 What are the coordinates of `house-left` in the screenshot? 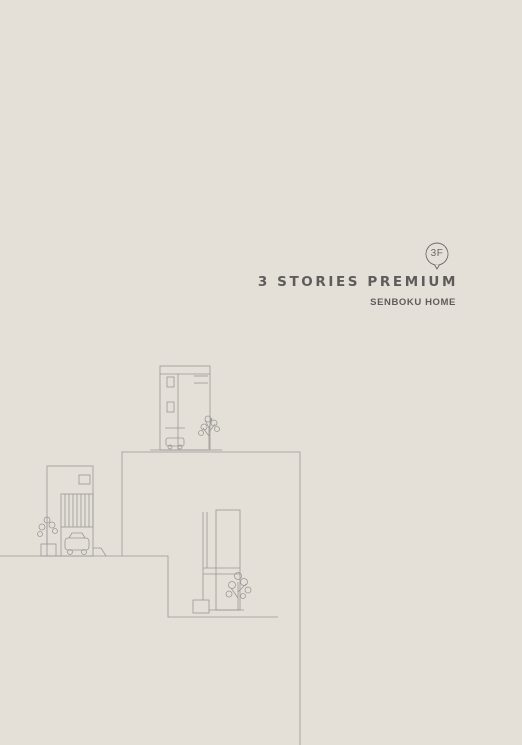 It's located at (73, 511).